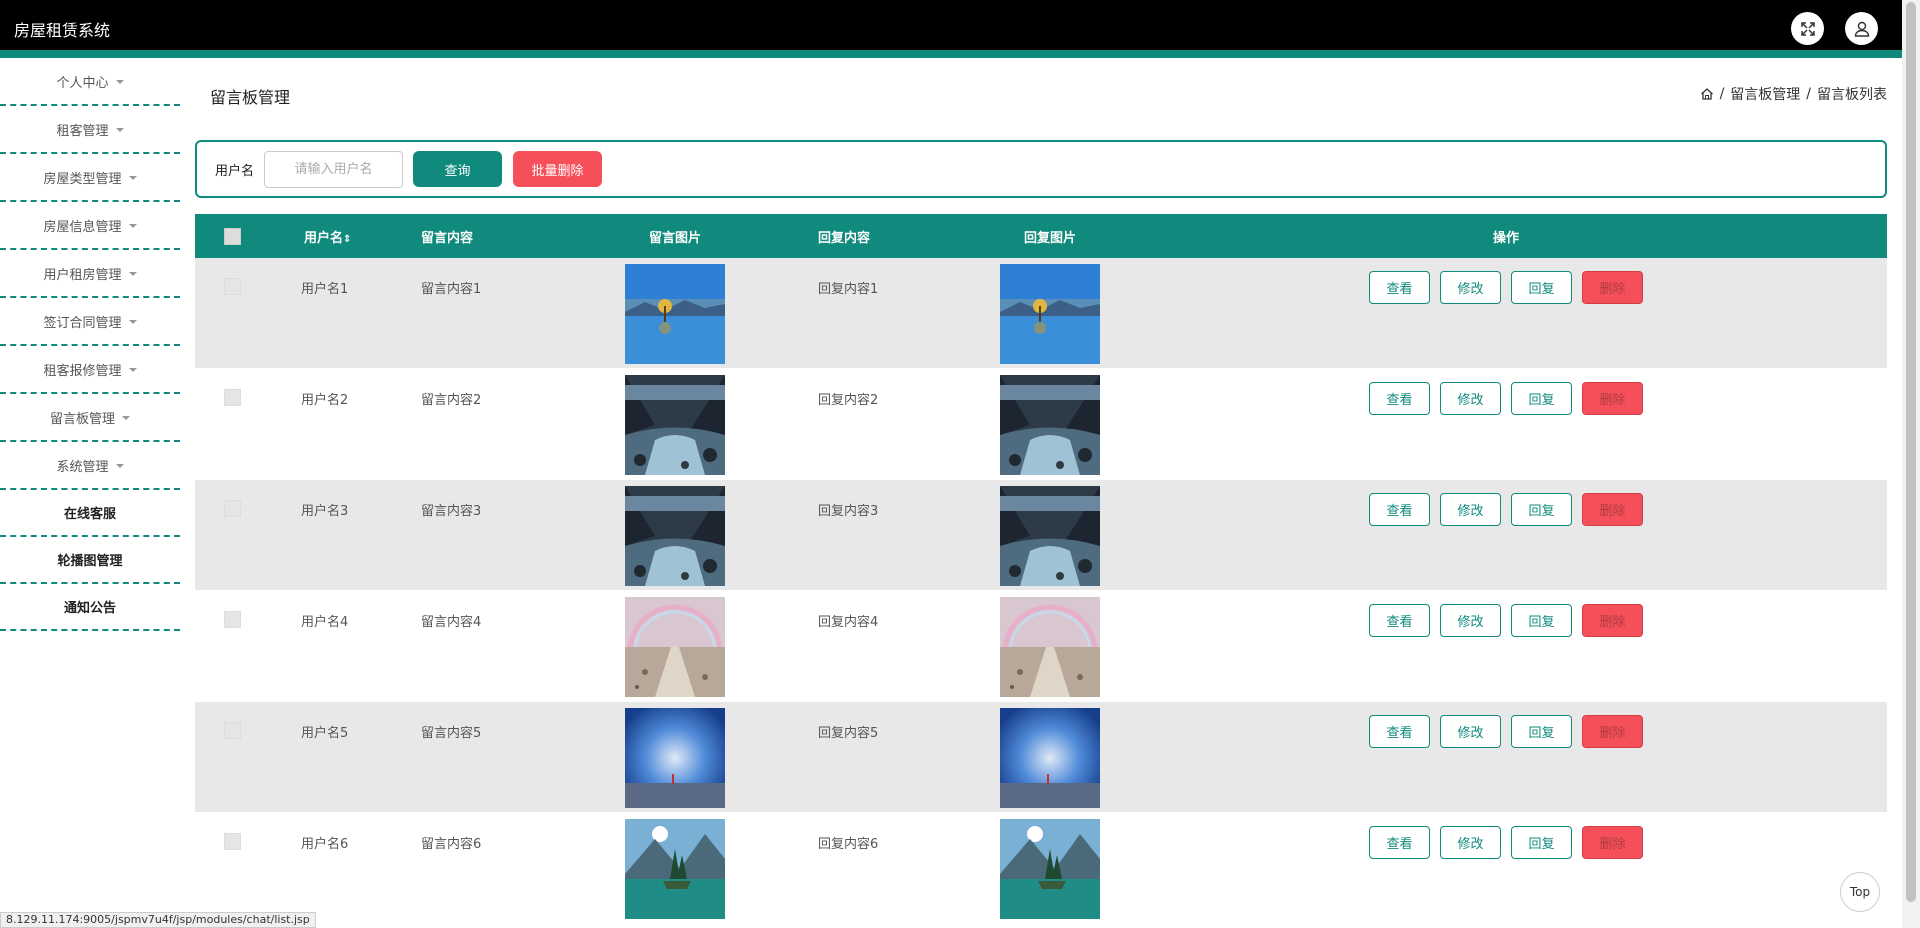 The image size is (1920, 928). What do you see at coordinates (90, 418) in the screenshot?
I see `sidebar-item: 留言板管理` at bounding box center [90, 418].